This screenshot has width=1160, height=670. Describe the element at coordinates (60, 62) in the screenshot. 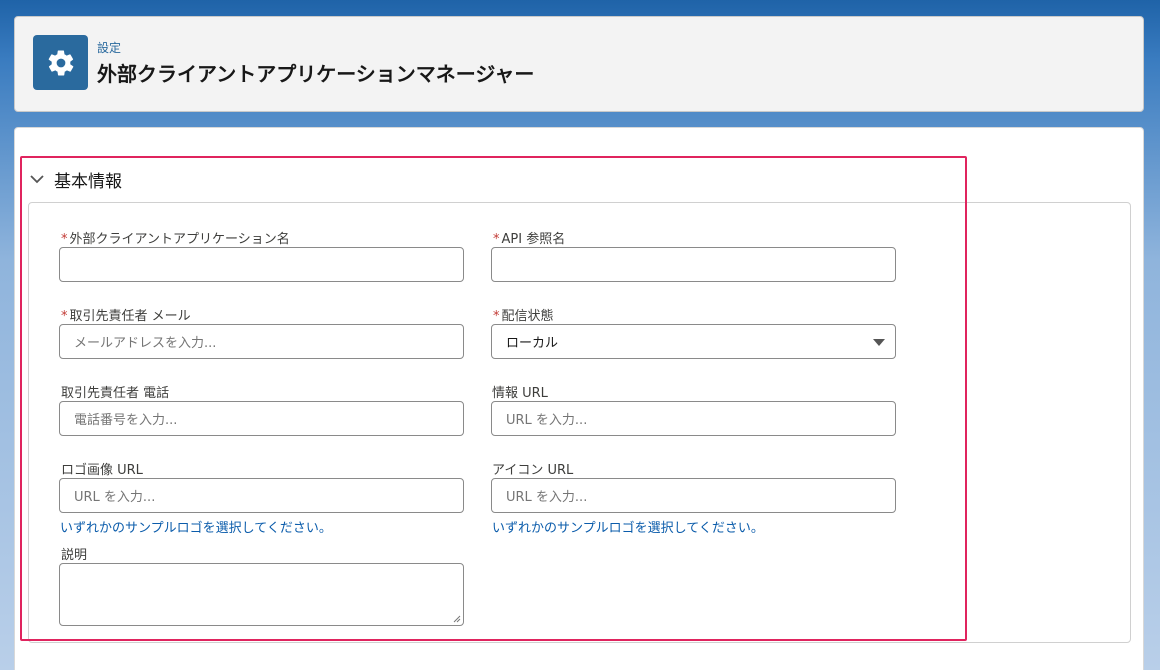

I see `gear-icon` at that location.